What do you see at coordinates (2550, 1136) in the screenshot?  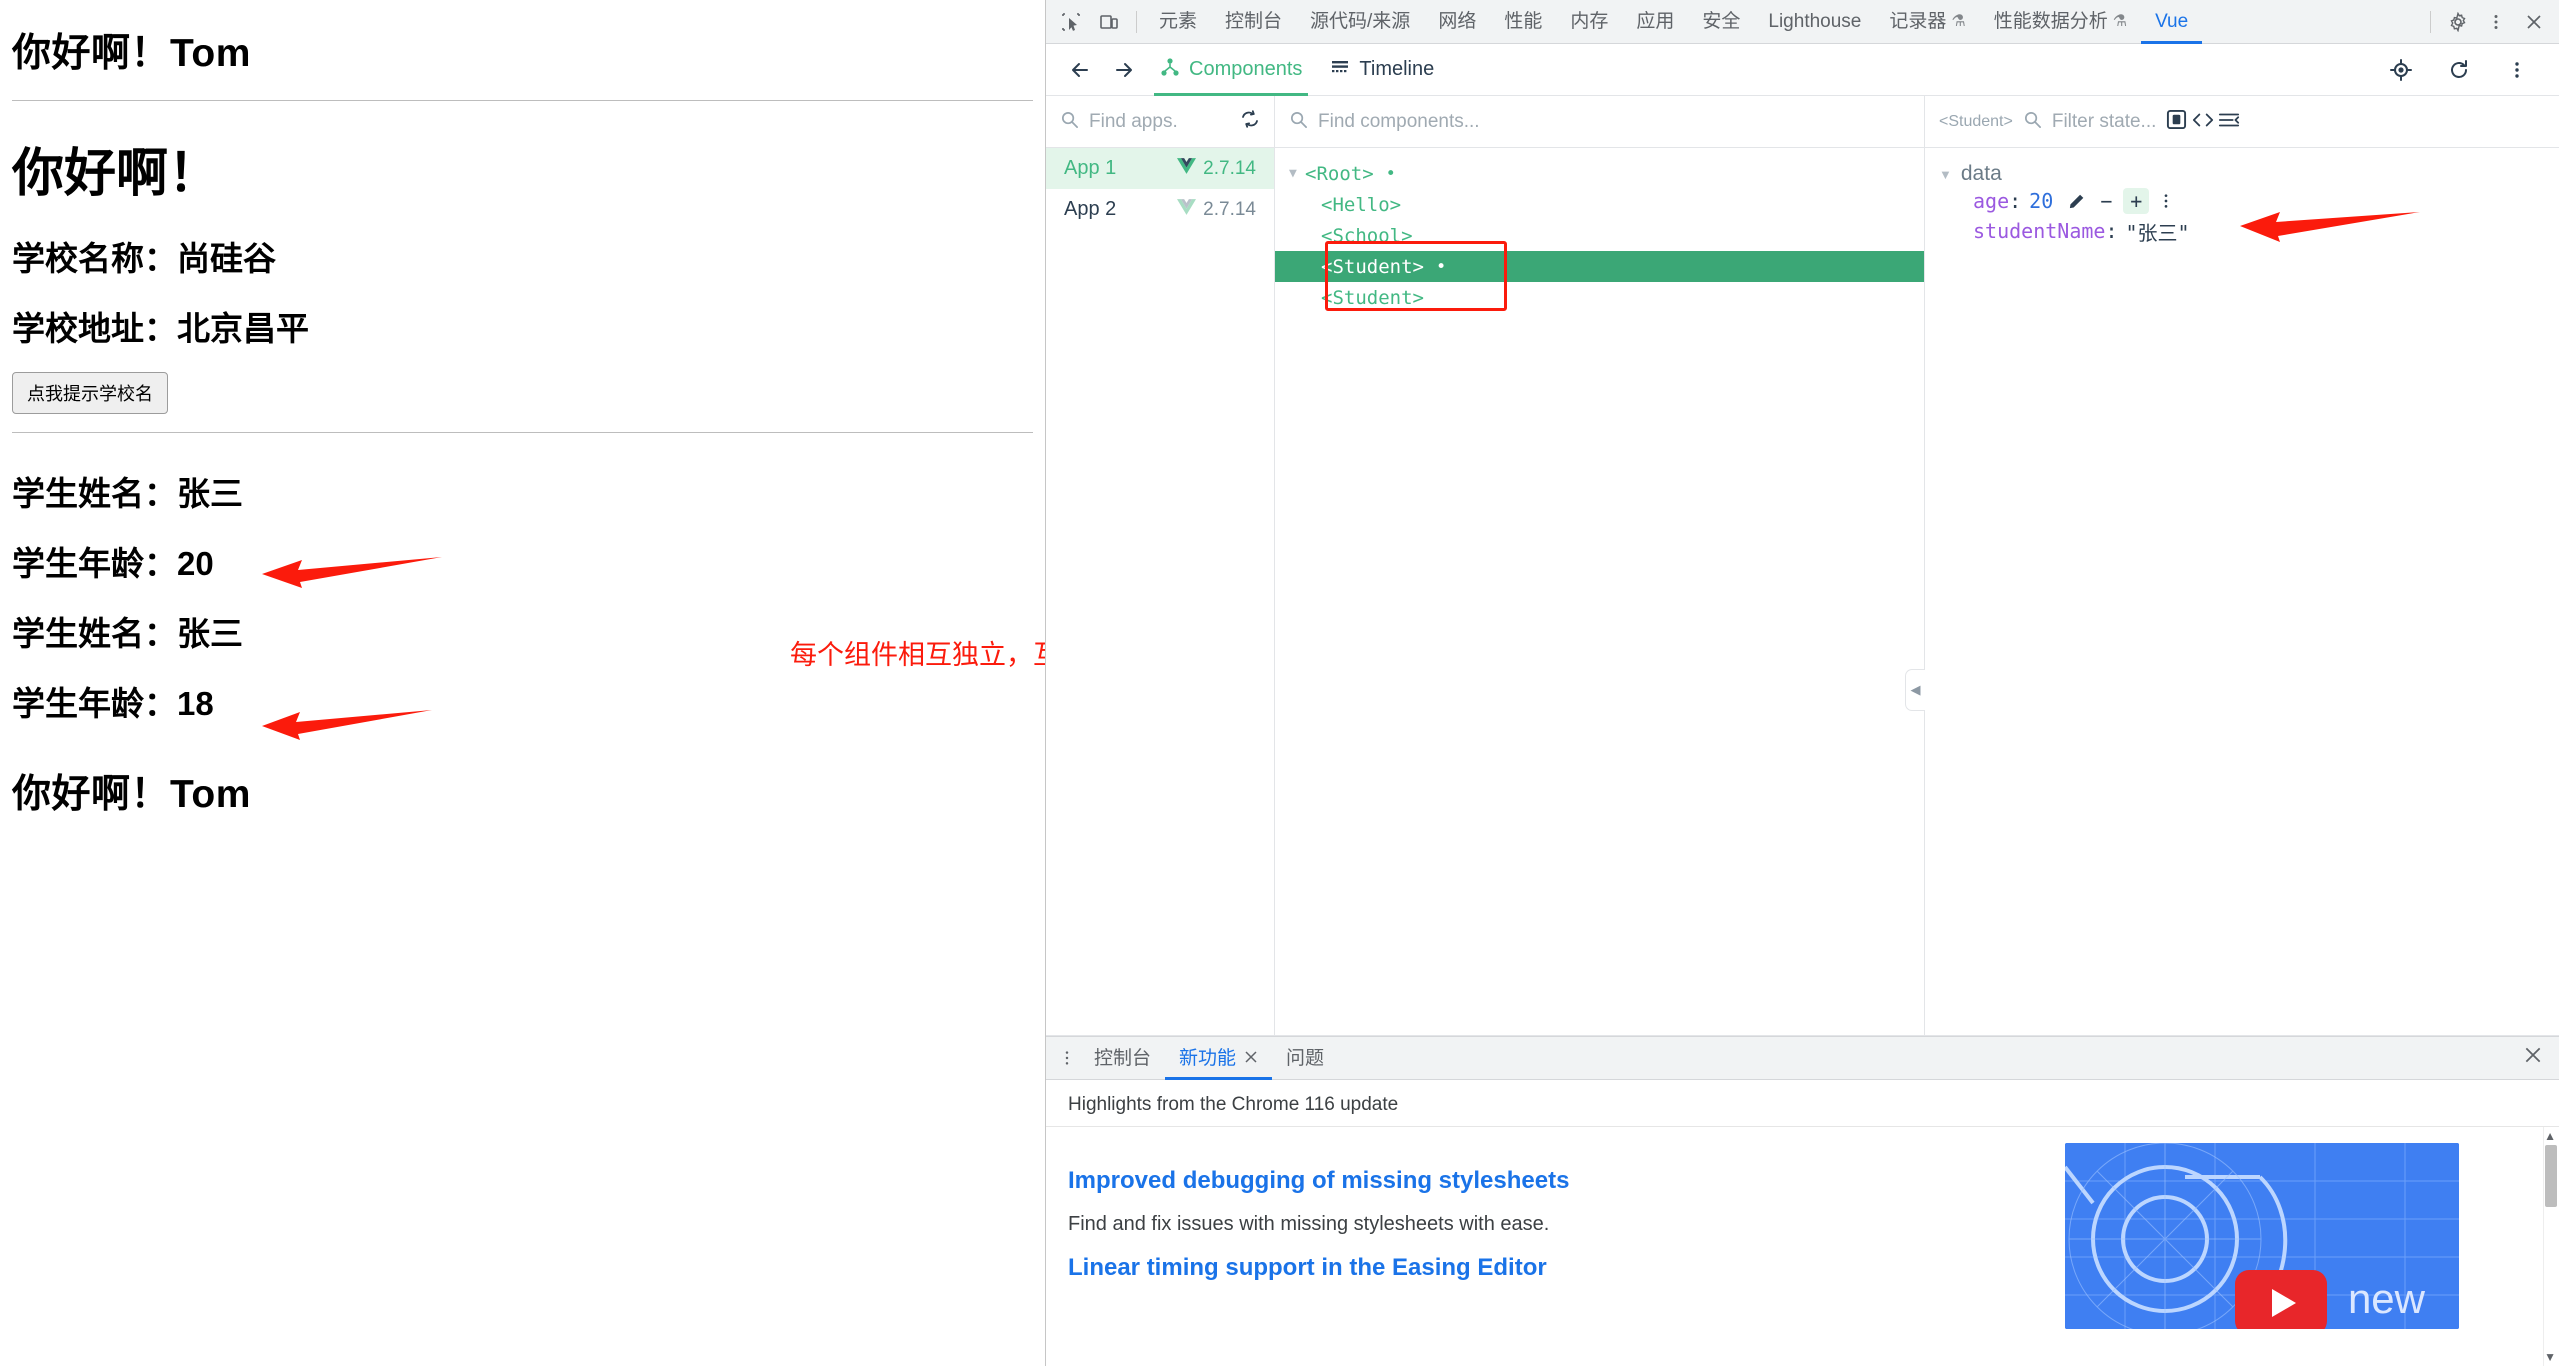 I see `scroll-up-icon: ▲` at bounding box center [2550, 1136].